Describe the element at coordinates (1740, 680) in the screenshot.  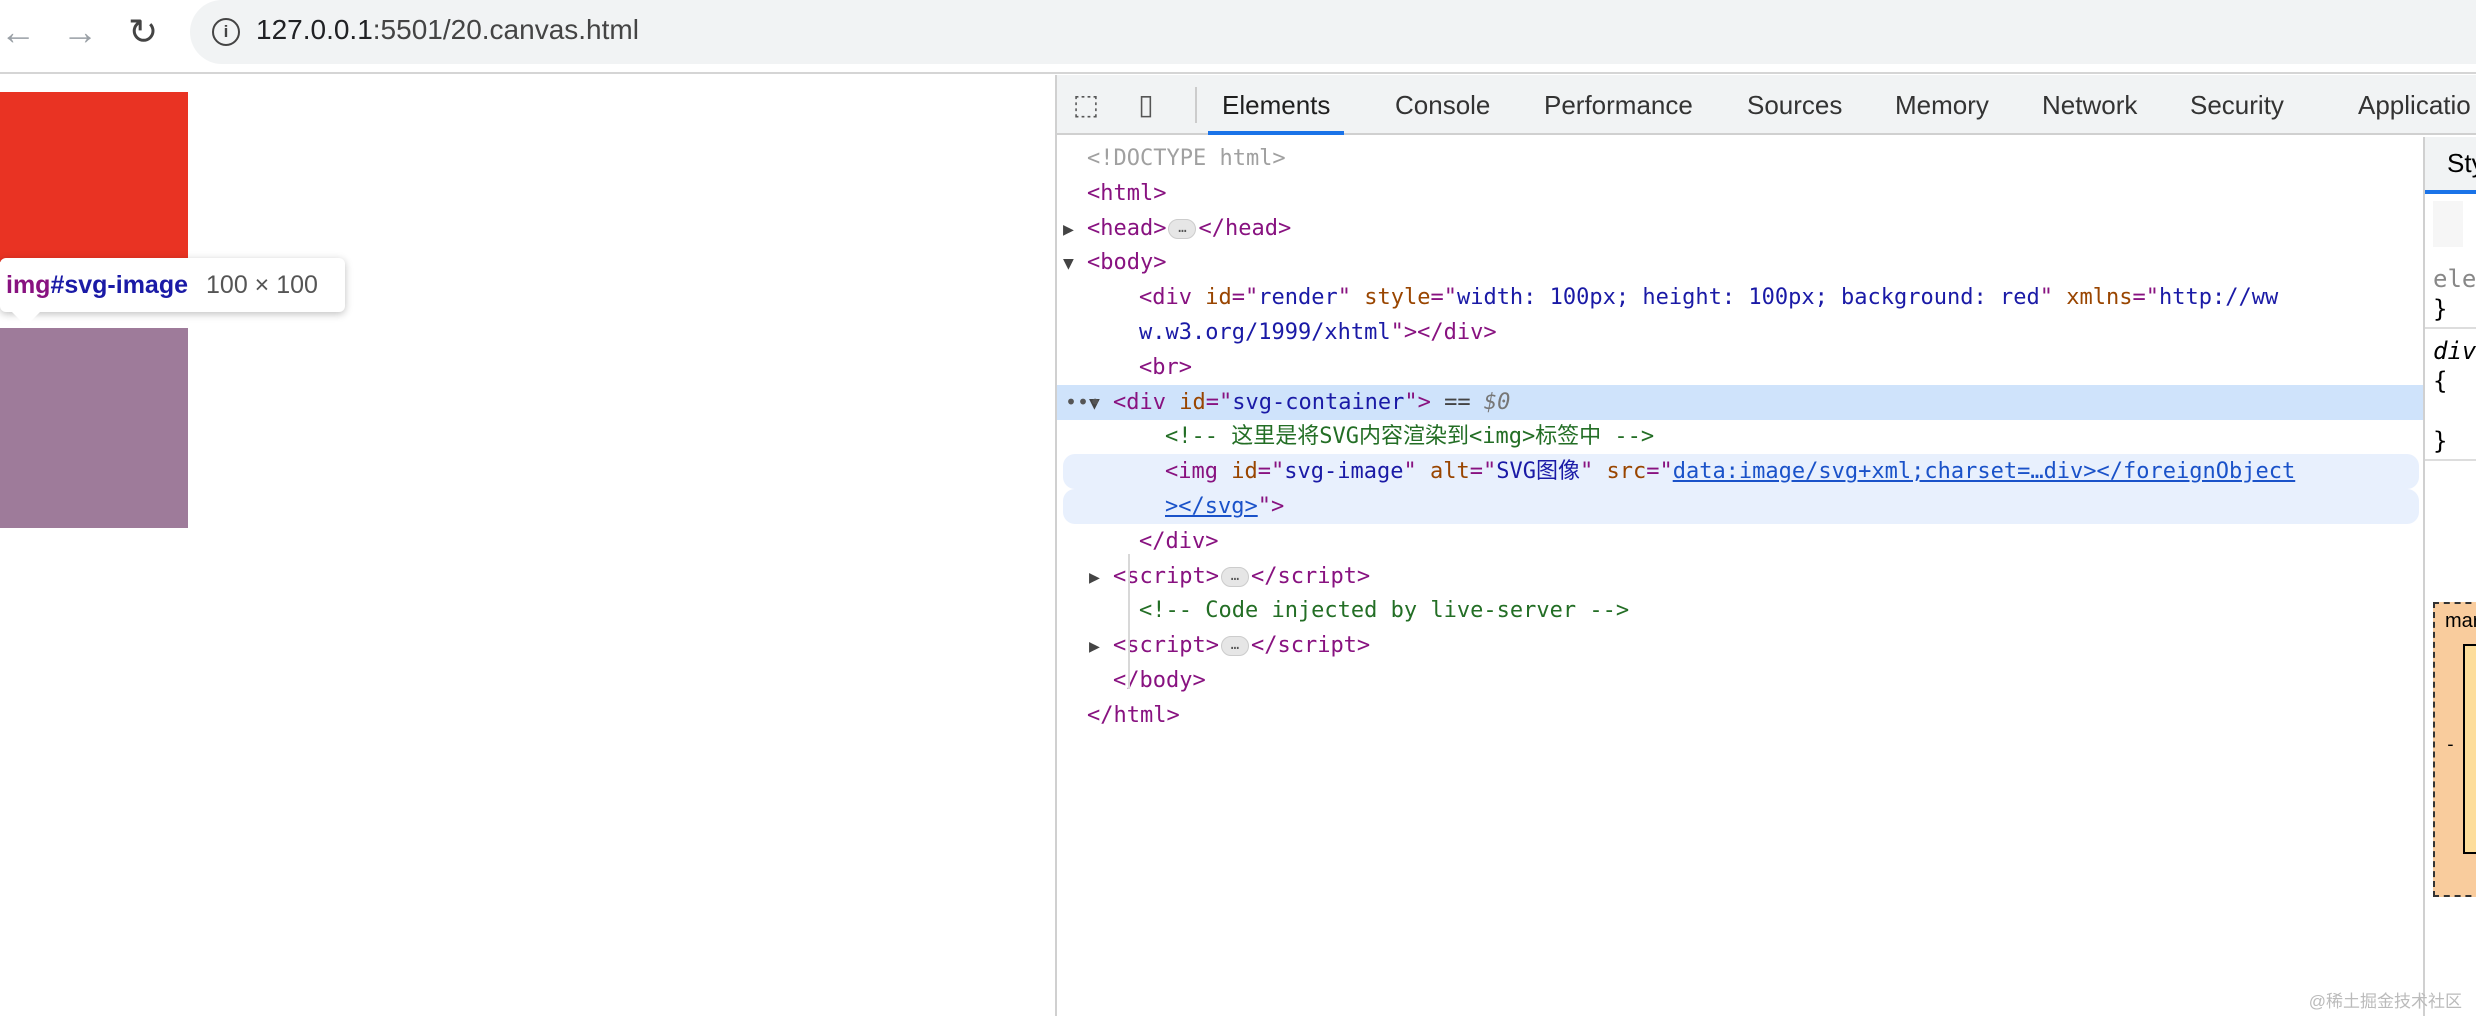
I see `dom-node: </body>` at that location.